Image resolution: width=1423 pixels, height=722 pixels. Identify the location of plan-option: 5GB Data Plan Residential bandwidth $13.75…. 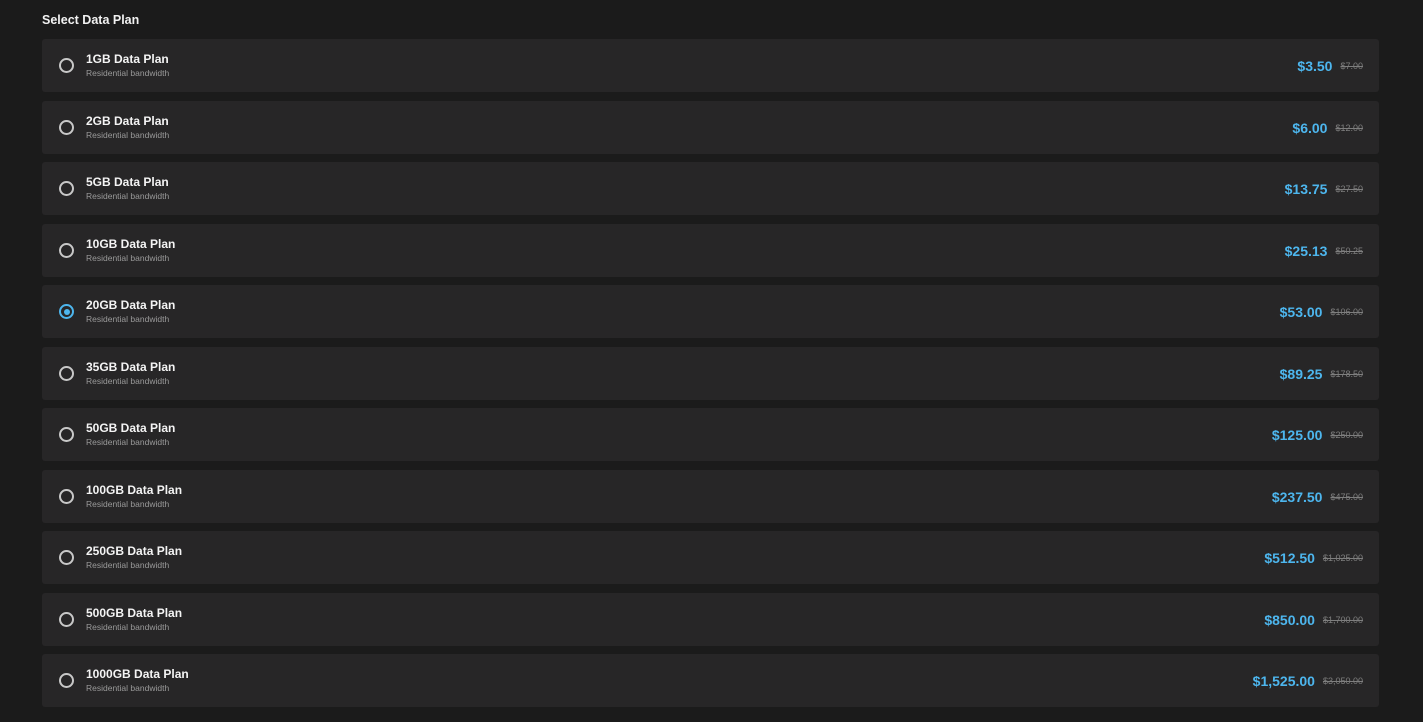
(710, 188).